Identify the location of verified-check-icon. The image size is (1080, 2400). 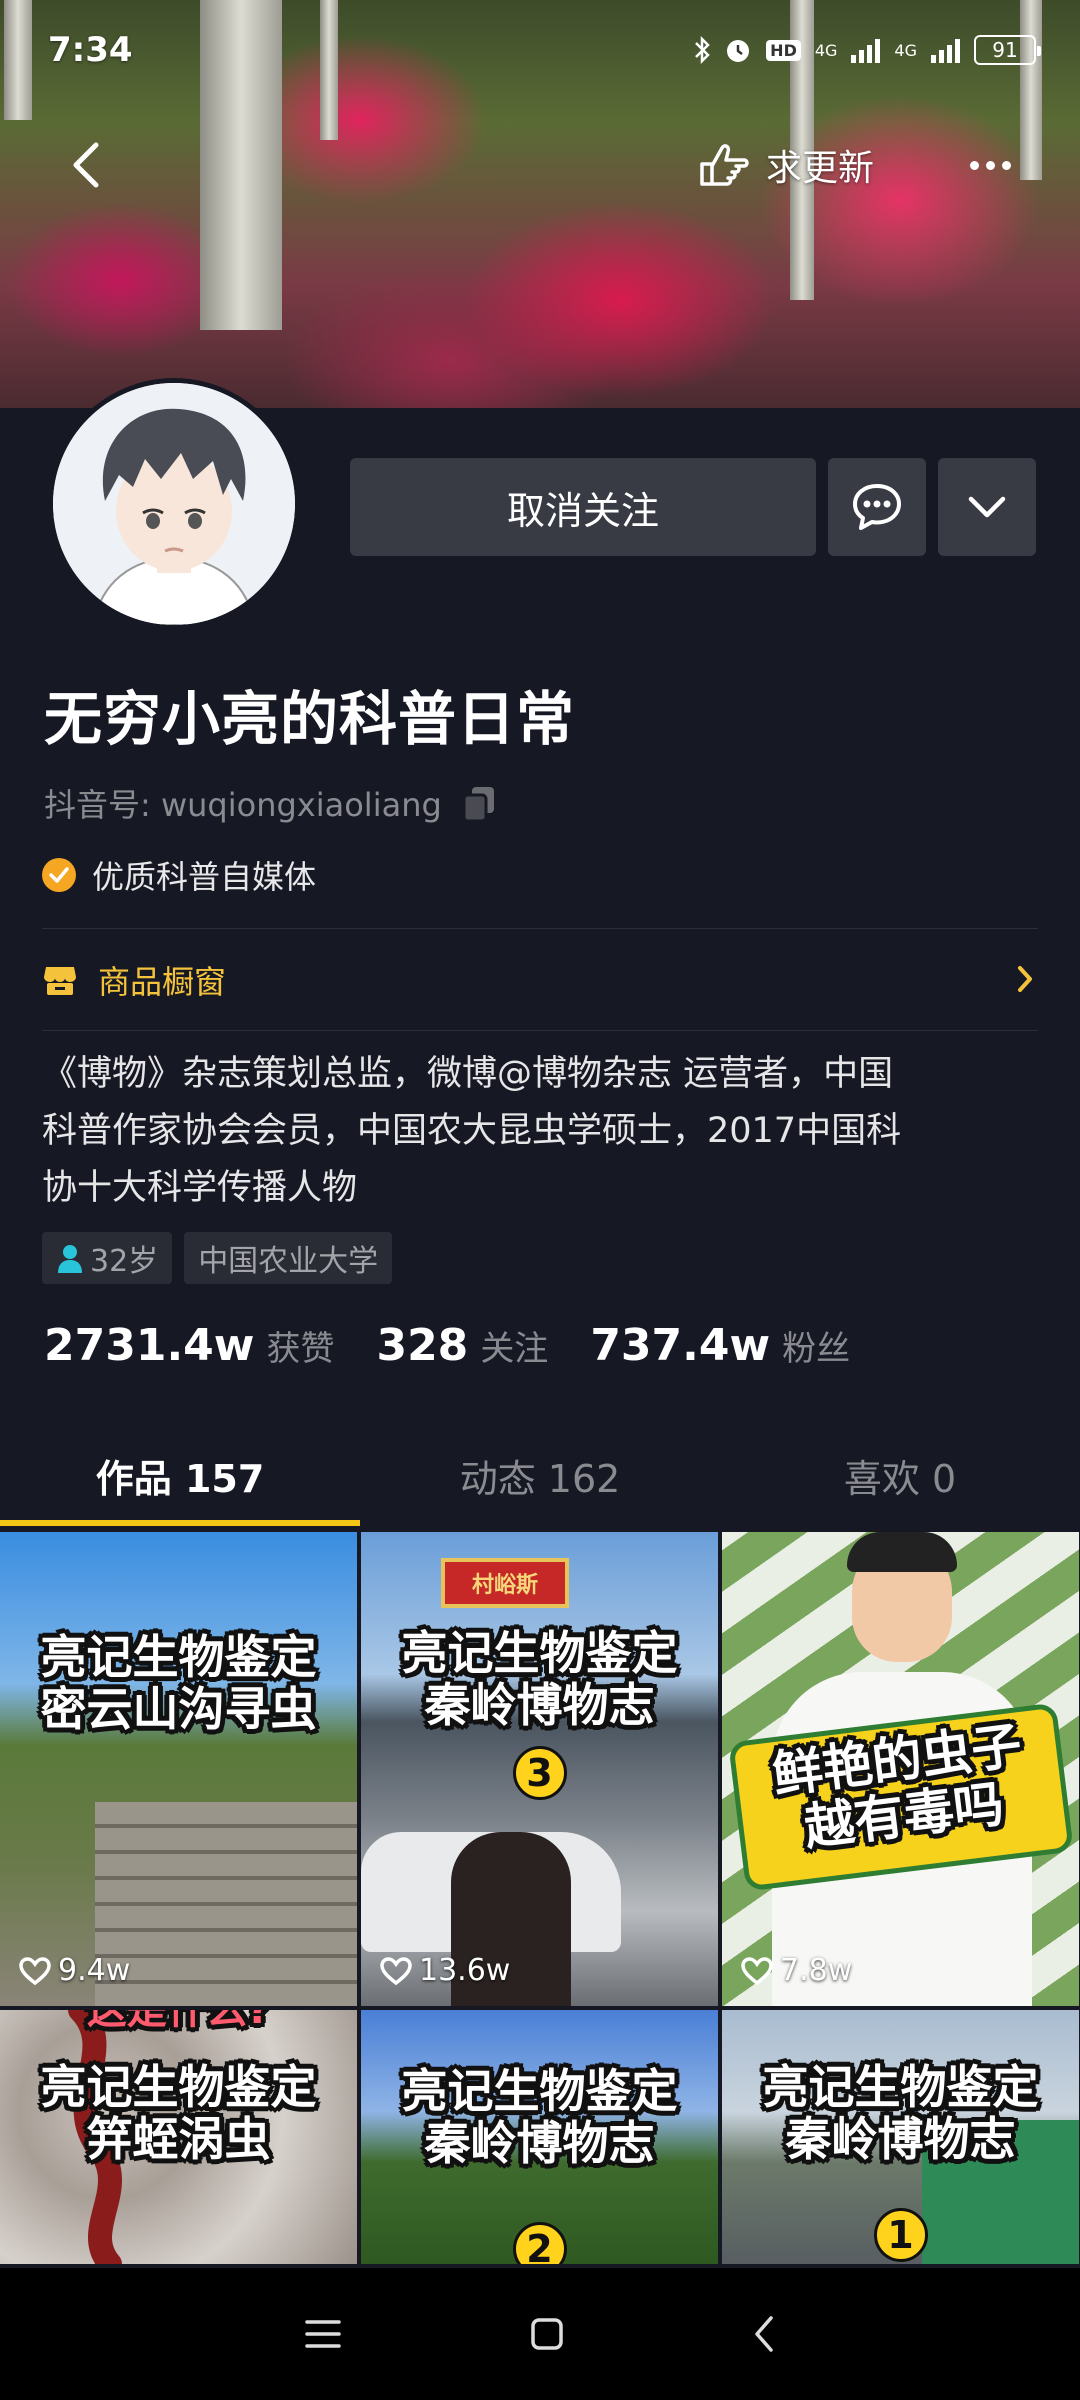
(59, 875).